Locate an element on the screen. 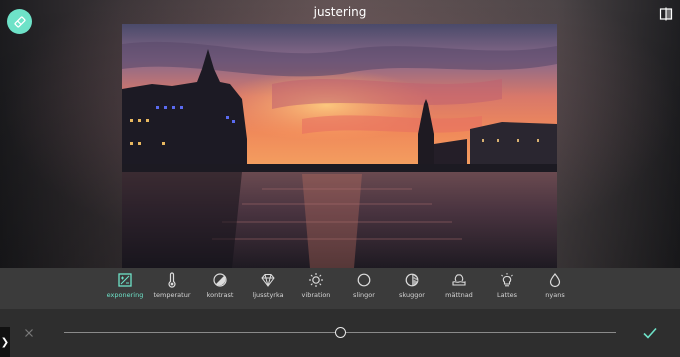 The height and width of the screenshot is (357, 680). apply-button is located at coordinates (650, 333).